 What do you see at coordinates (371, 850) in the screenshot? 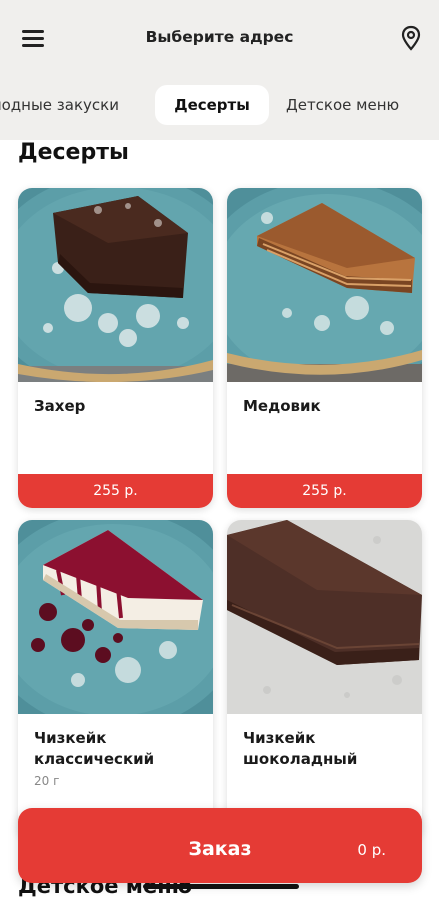
I see `order-total: 0 р.` at bounding box center [371, 850].